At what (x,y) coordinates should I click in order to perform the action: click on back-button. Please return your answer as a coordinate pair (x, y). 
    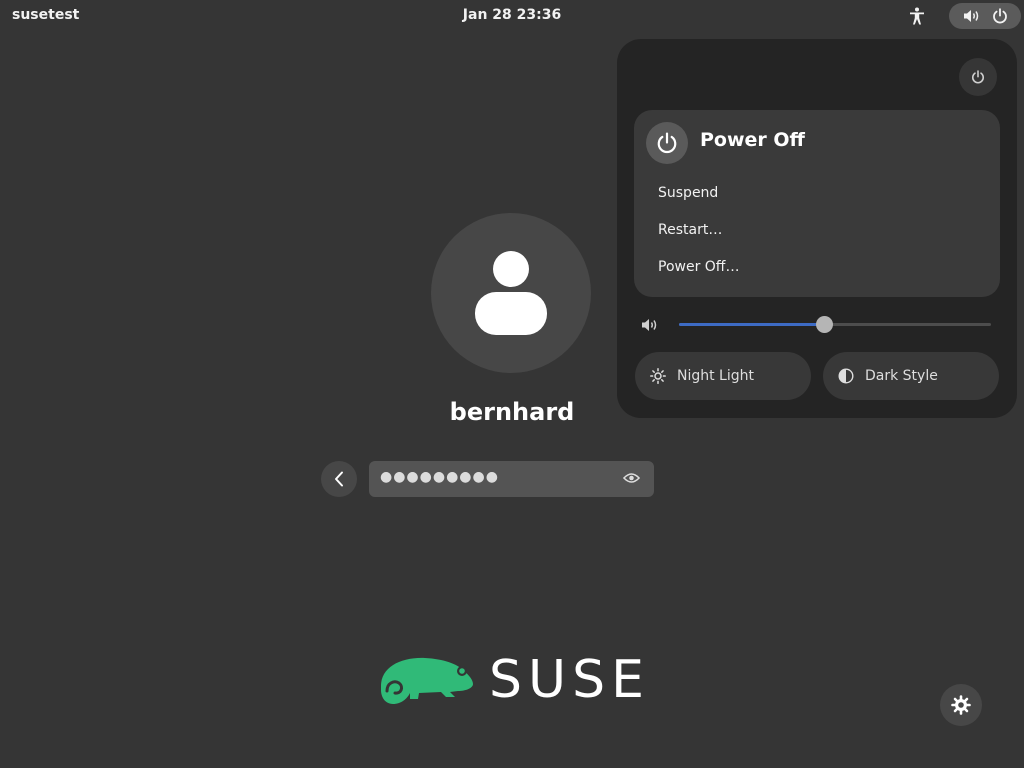
    Looking at the image, I should click on (339, 479).